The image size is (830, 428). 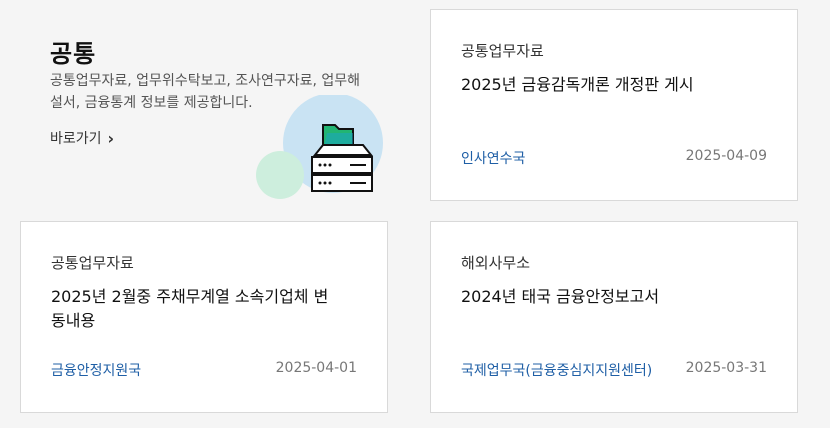 What do you see at coordinates (280, 175) in the screenshot?
I see `illustration-circle-green` at bounding box center [280, 175].